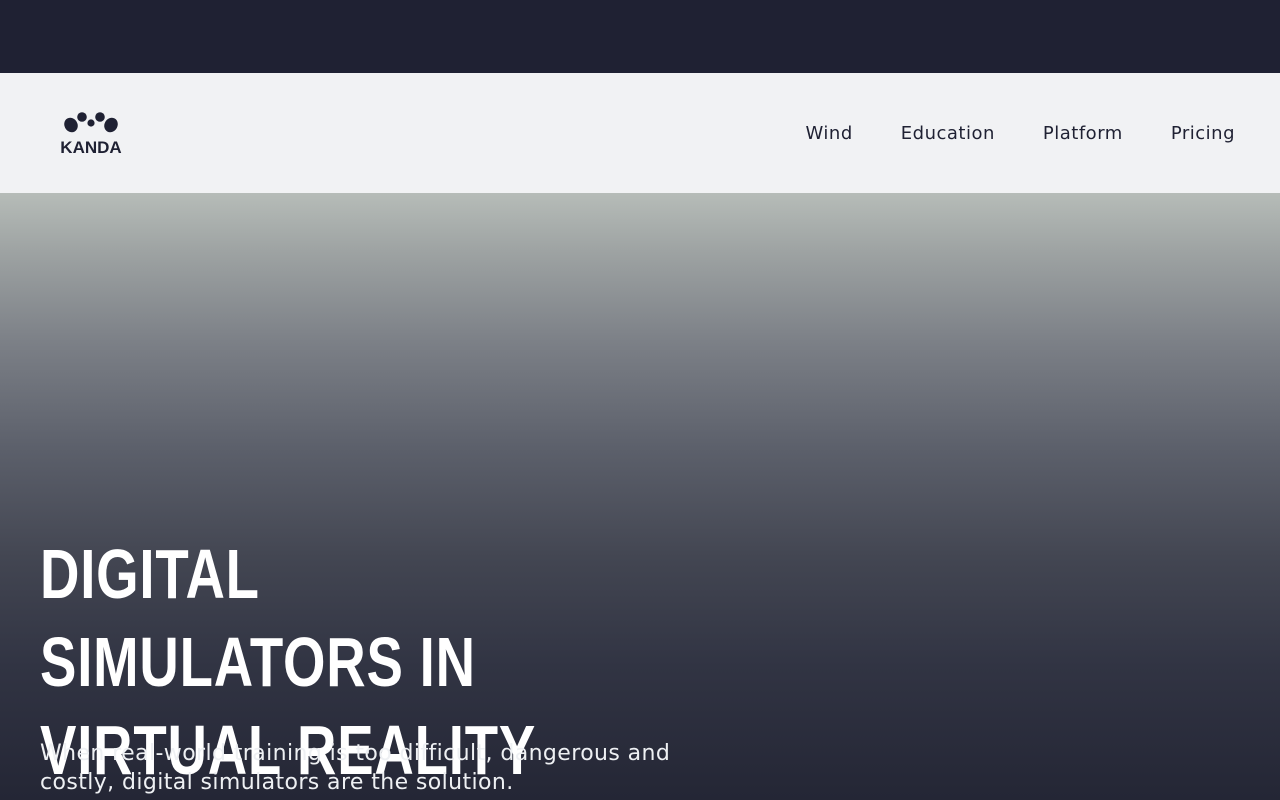 This screenshot has width=1280, height=800. Describe the element at coordinates (91, 134) in the screenshot. I see `kanda-logo: KANDA` at that location.